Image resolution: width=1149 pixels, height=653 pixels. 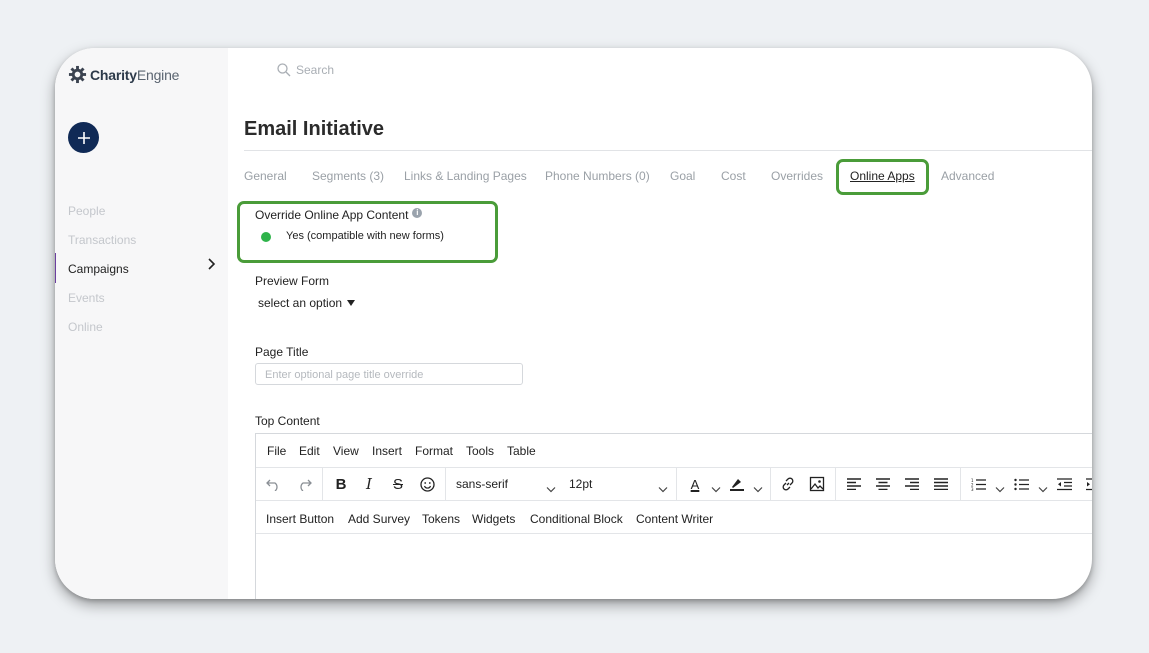 I want to click on content-writer-menu: Content Writer, so click(x=674, y=519).